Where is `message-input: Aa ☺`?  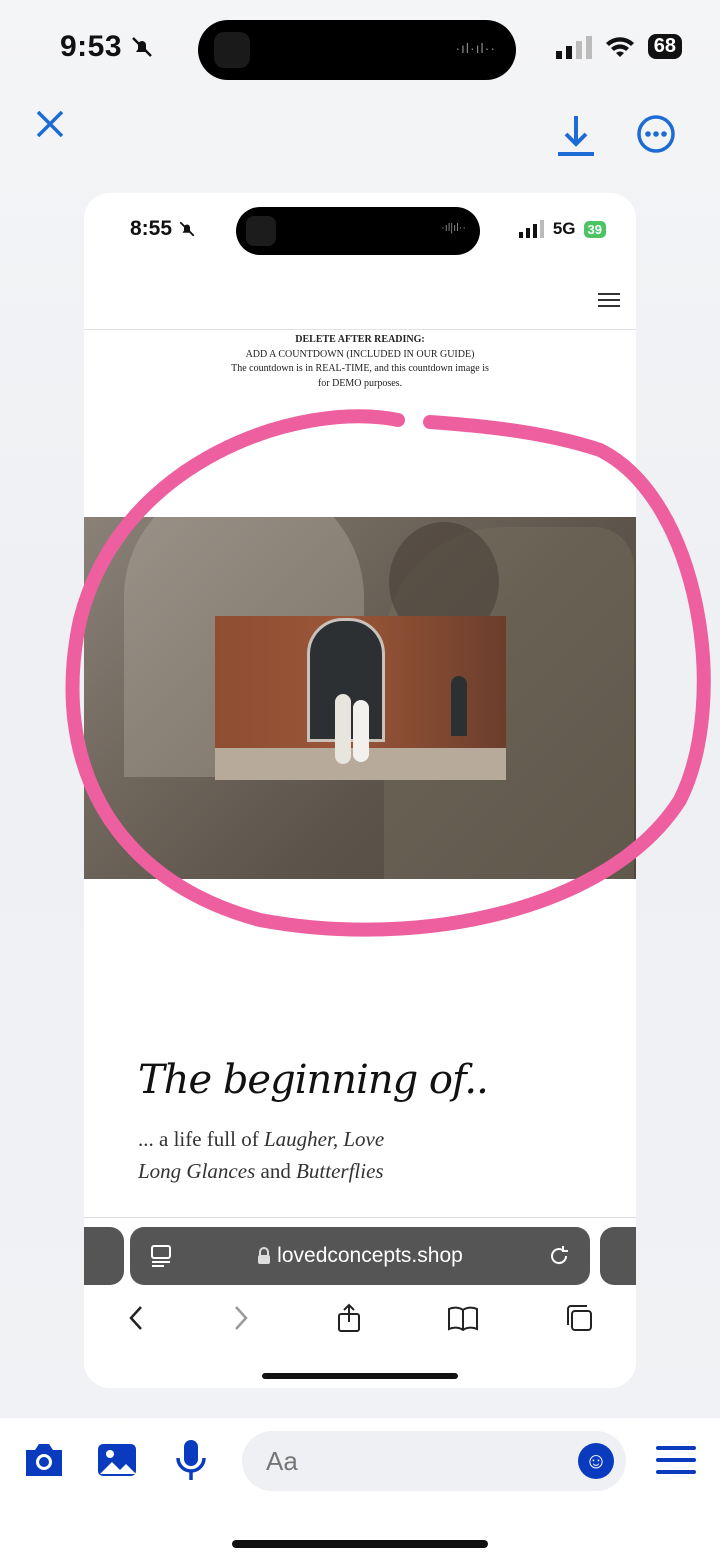
message-input: Aa ☺ is located at coordinates (434, 1461).